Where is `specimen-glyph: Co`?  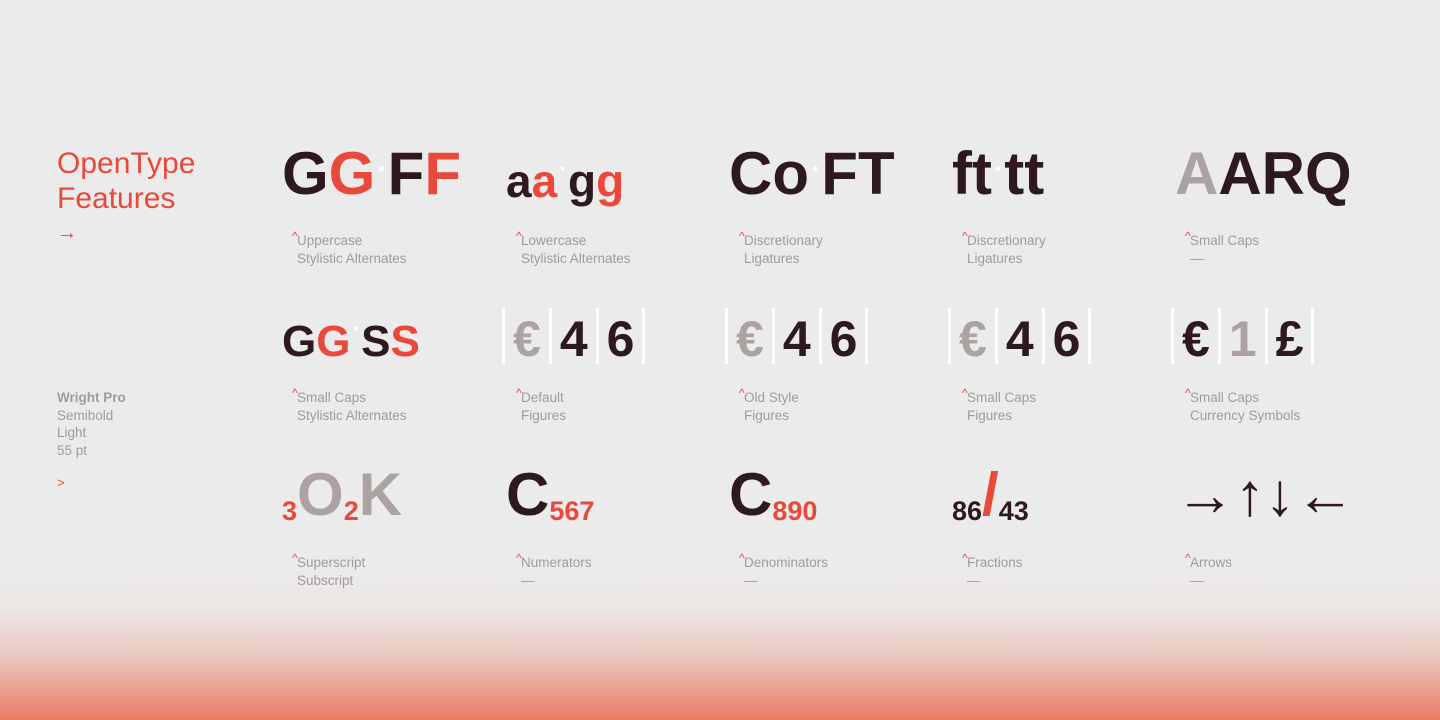 specimen-glyph: Co is located at coordinates (769, 173).